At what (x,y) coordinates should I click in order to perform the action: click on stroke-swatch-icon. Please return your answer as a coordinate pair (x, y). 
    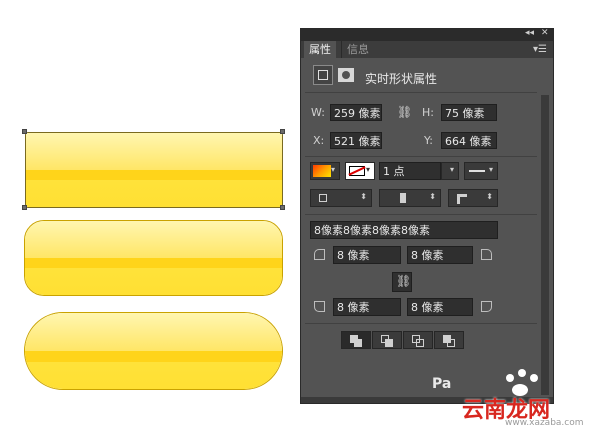
    Looking at the image, I should click on (357, 171).